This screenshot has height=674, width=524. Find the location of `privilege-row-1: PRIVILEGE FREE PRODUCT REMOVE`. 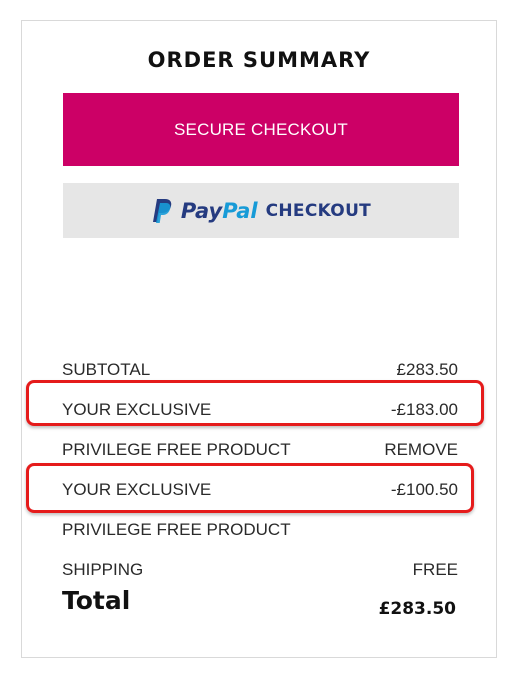

privilege-row-1: PRIVILEGE FREE PRODUCT REMOVE is located at coordinates (260, 450).